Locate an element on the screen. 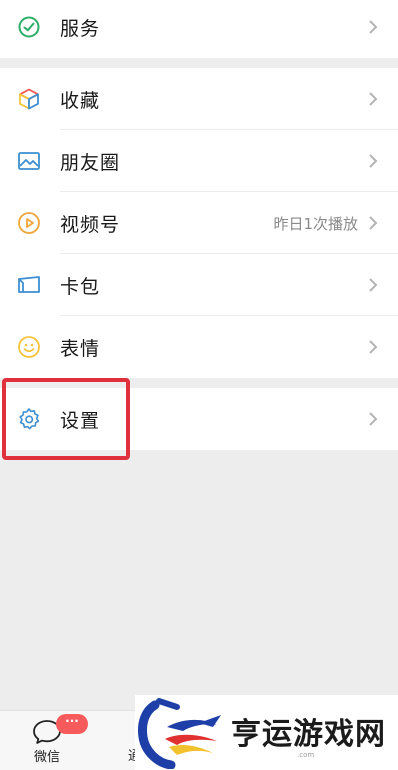 This screenshot has width=398, height=770. menu-group-services: 服务 is located at coordinates (199, 29).